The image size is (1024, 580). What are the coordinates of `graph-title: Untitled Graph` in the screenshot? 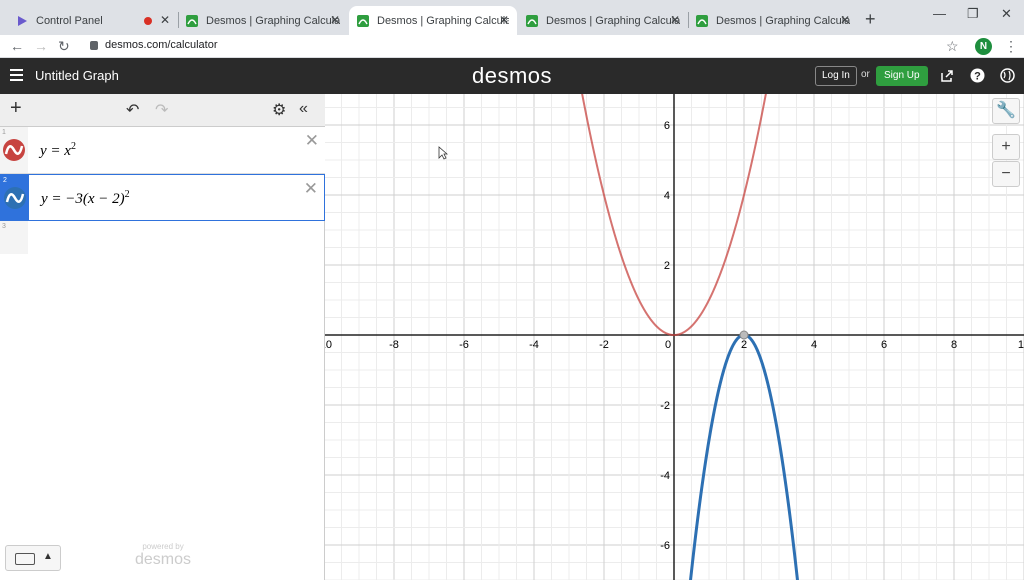 It's located at (77, 75).